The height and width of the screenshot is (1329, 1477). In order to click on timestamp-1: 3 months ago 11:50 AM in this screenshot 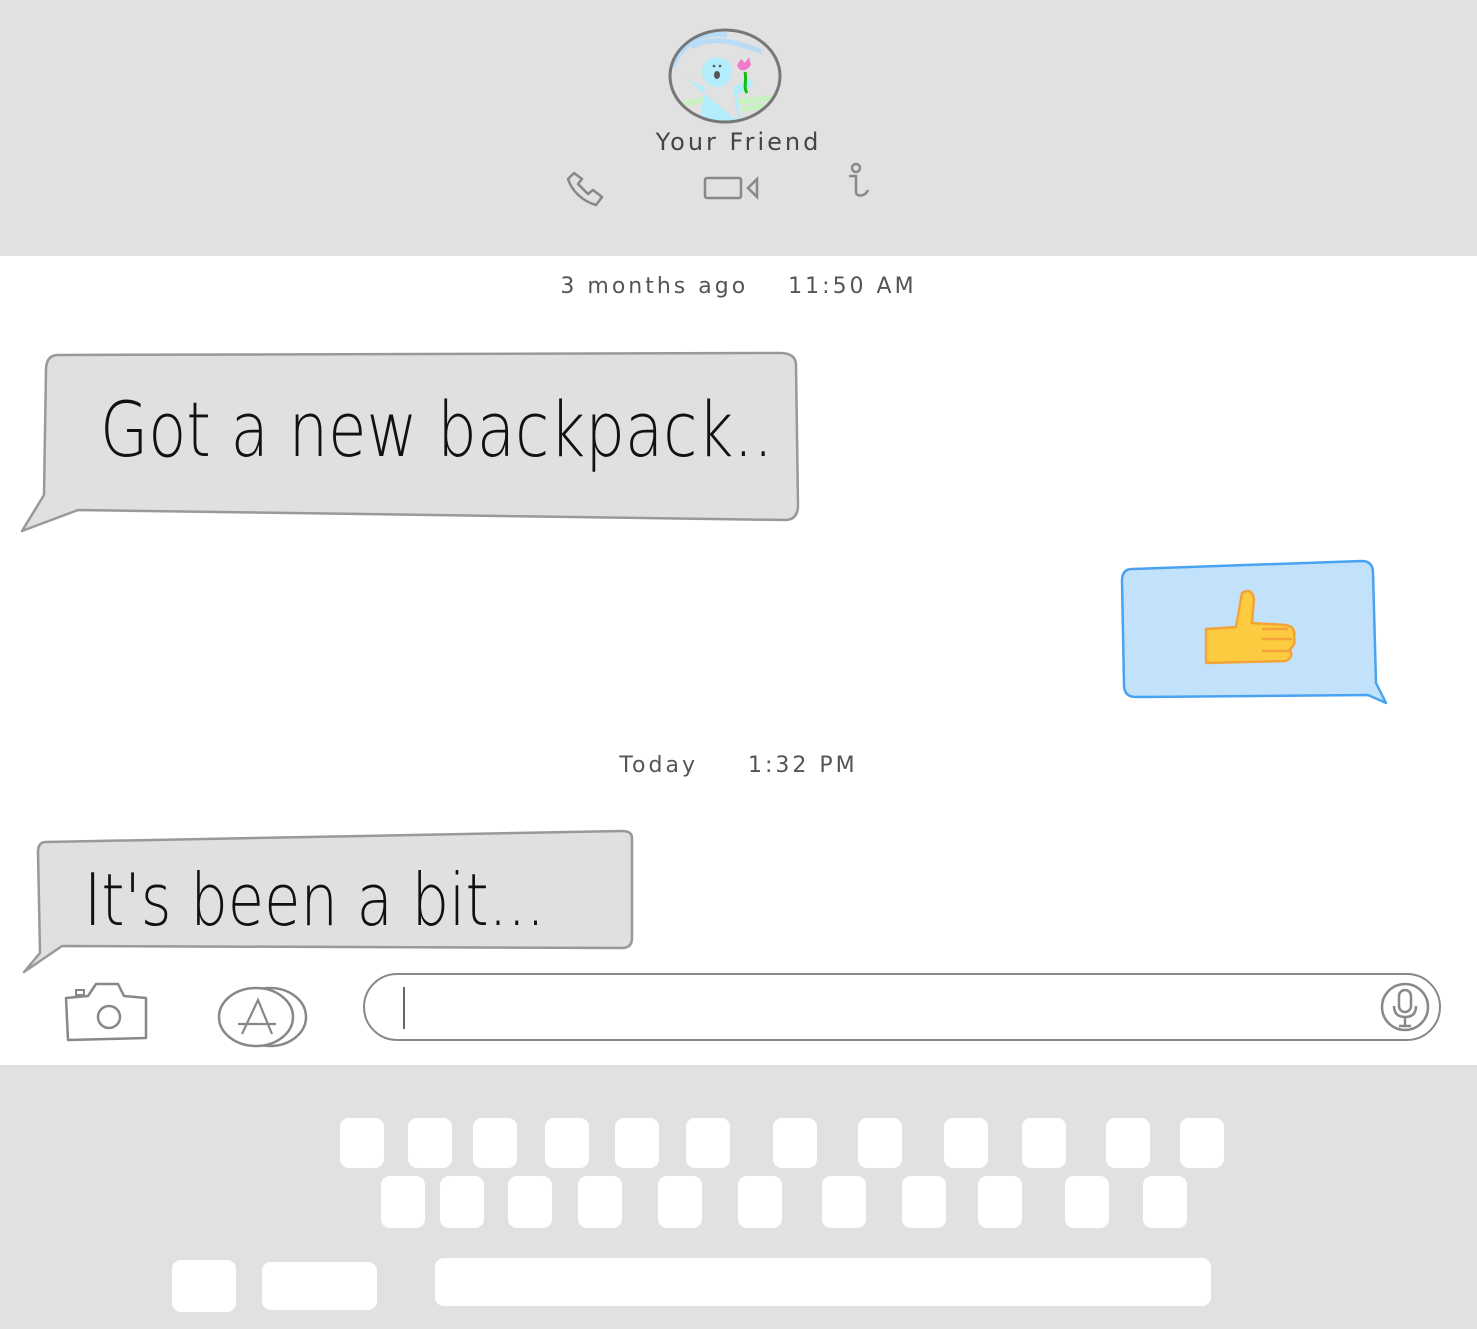, I will do `click(738, 286)`.